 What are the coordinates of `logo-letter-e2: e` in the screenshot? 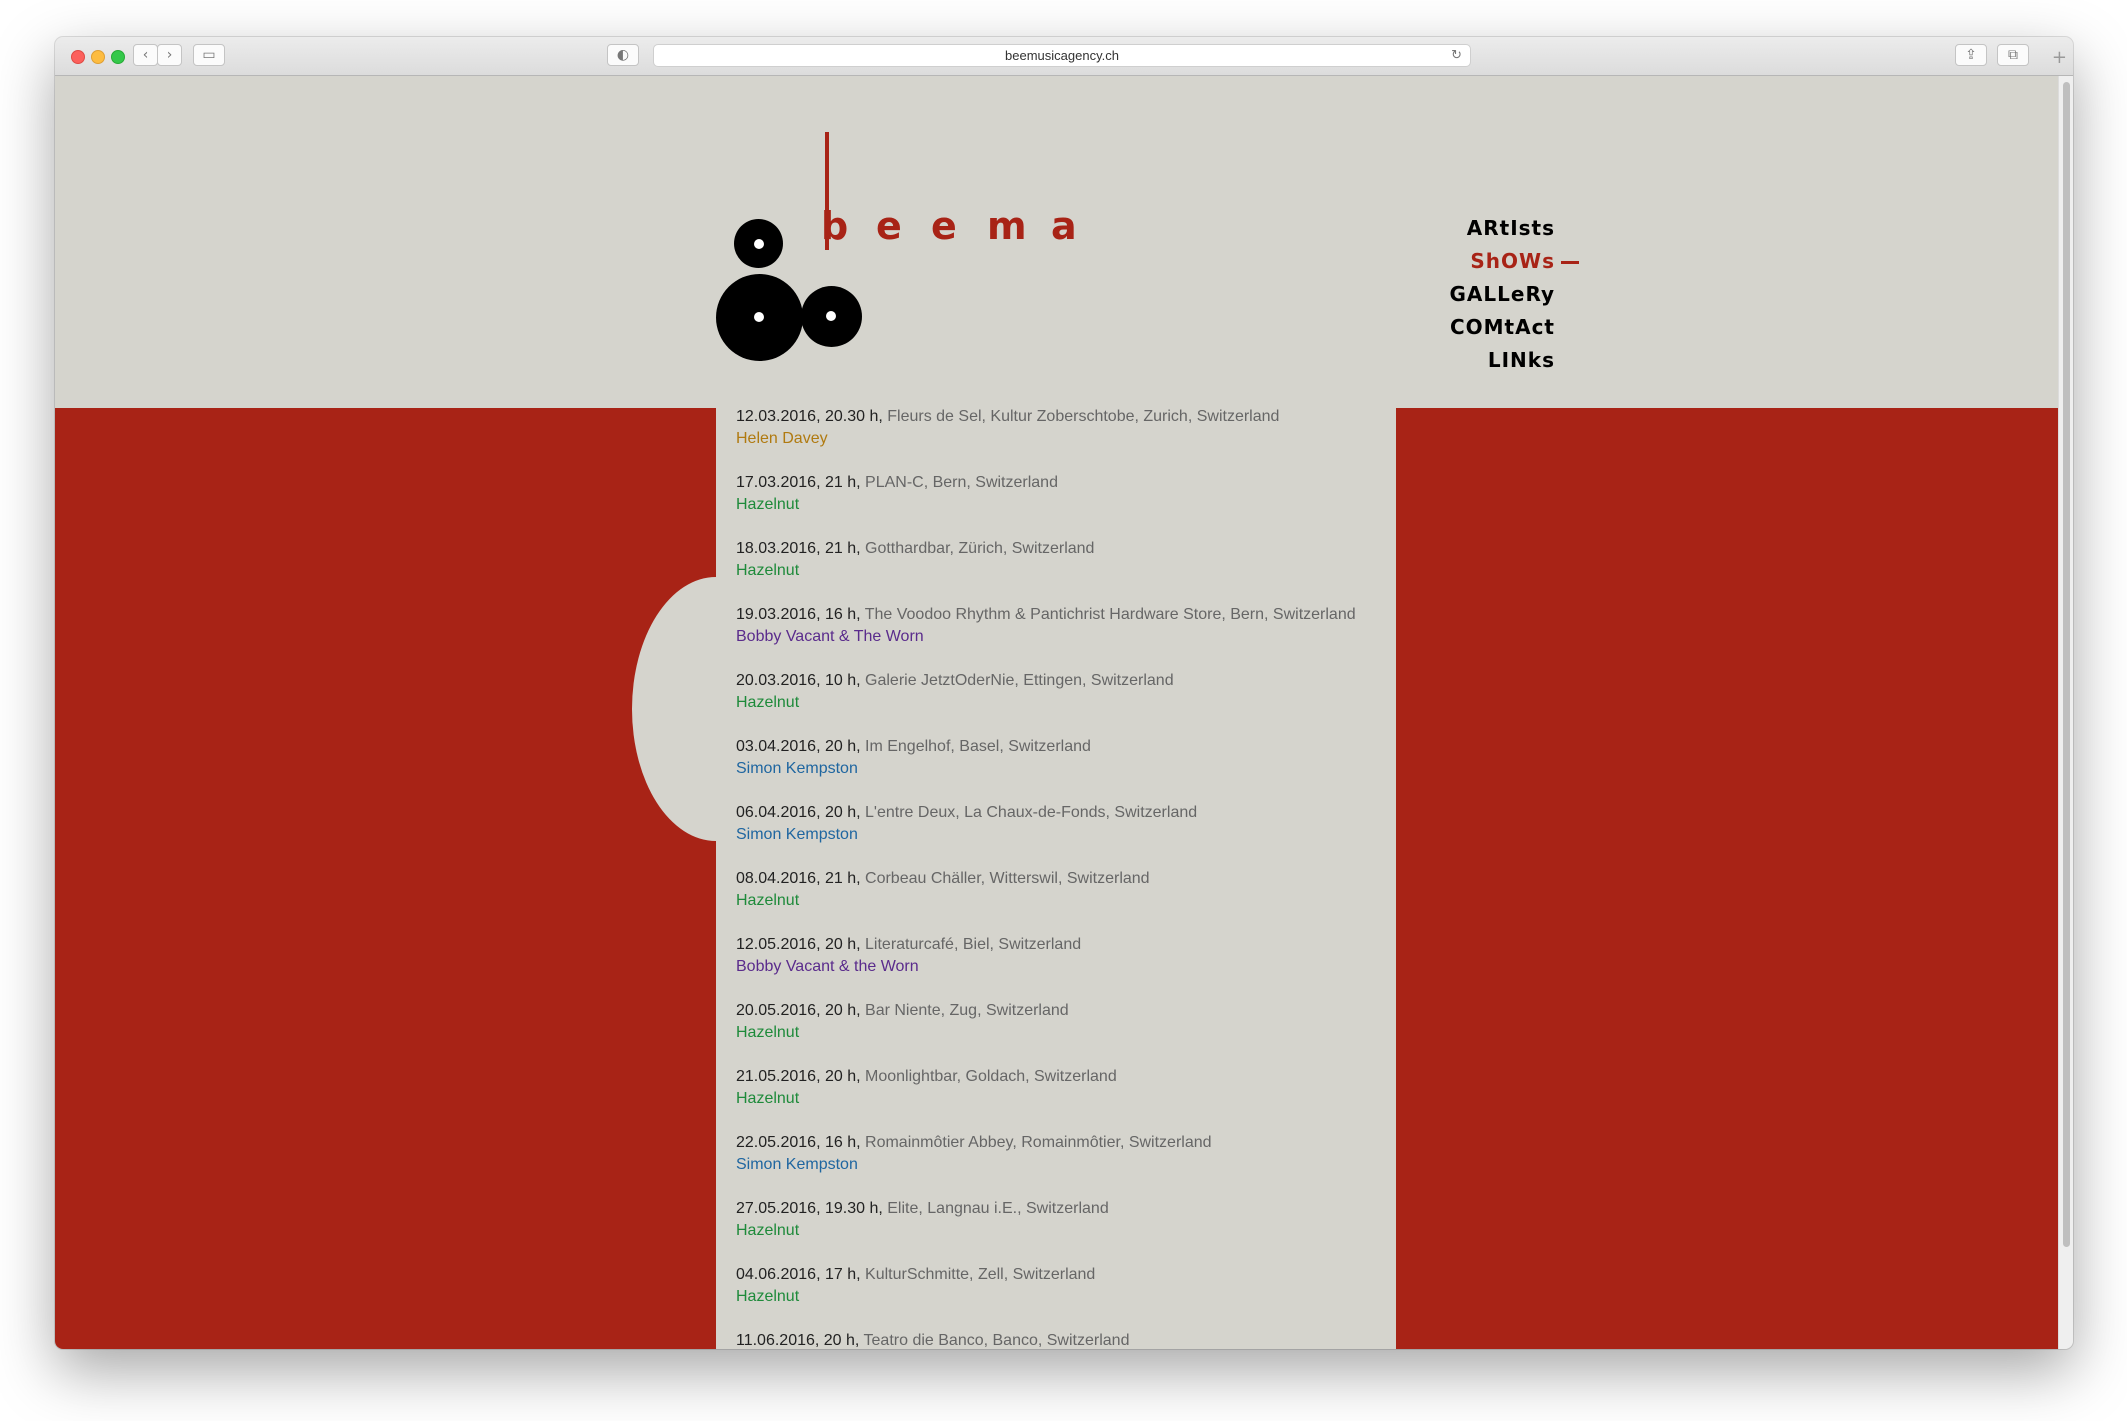 It's located at (944, 226).